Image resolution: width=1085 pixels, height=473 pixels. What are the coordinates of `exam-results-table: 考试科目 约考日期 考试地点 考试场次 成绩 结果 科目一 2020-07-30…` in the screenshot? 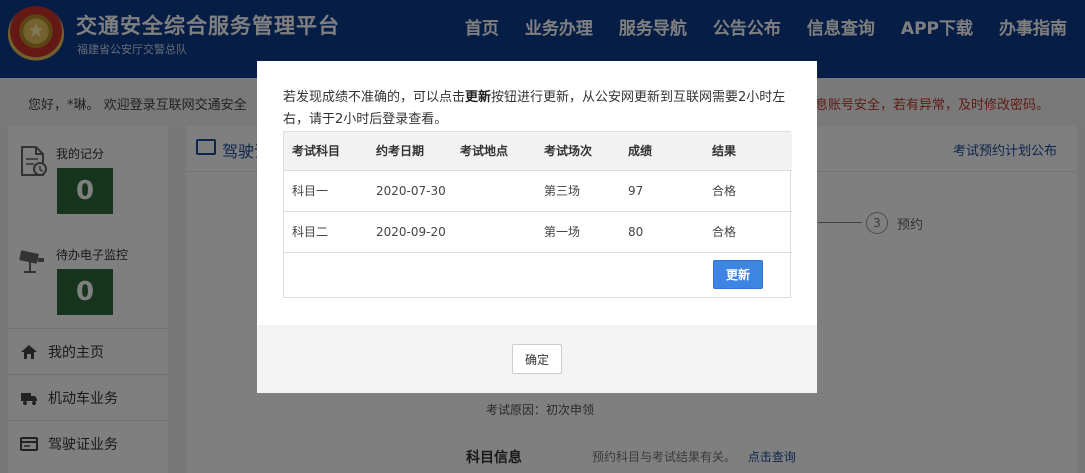 It's located at (538, 192).